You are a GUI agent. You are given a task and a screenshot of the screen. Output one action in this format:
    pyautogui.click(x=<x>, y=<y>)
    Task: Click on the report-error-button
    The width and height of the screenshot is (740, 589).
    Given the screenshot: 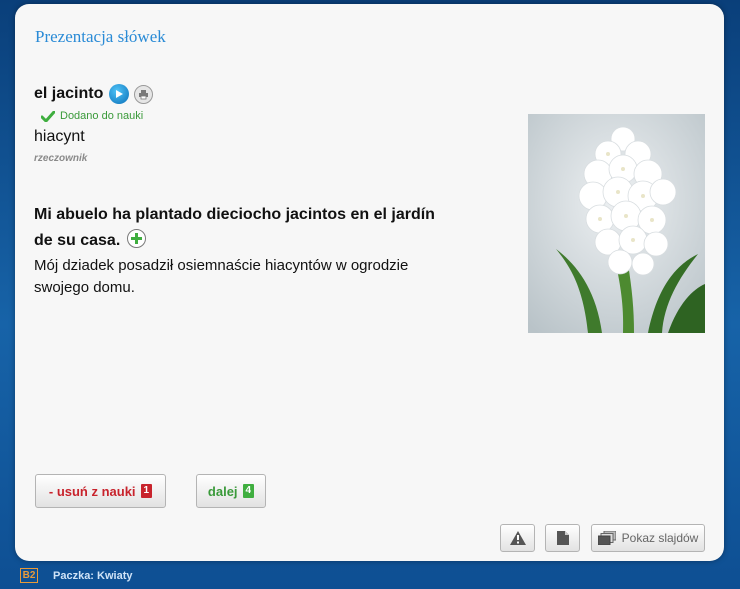 What is the action you would take?
    pyautogui.click(x=517, y=538)
    